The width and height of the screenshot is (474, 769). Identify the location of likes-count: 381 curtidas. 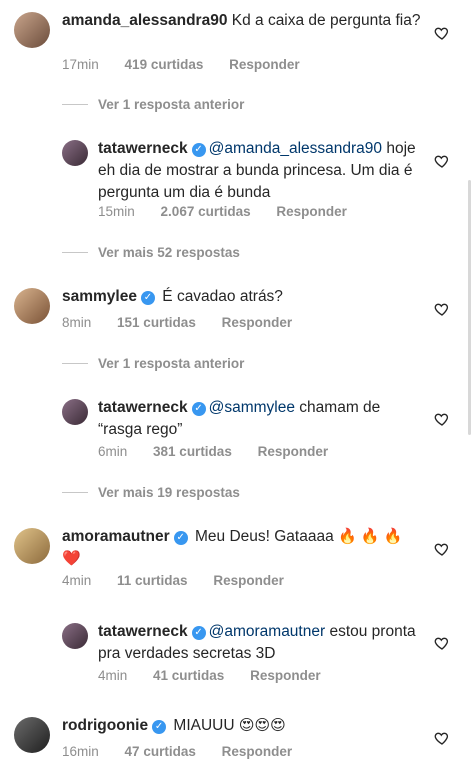
(192, 451).